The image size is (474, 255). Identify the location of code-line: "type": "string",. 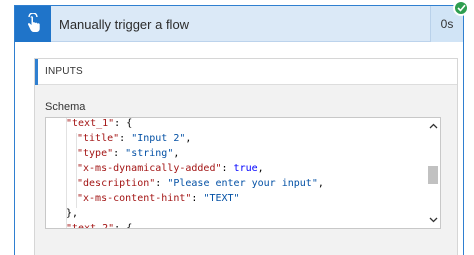
(128, 153).